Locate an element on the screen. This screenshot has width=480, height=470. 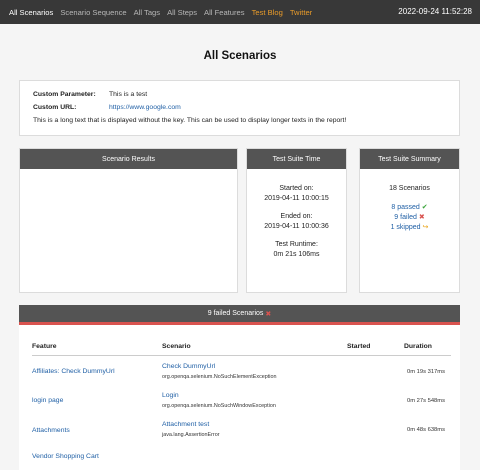
nav-all-tags: All Tags is located at coordinates (147, 12).